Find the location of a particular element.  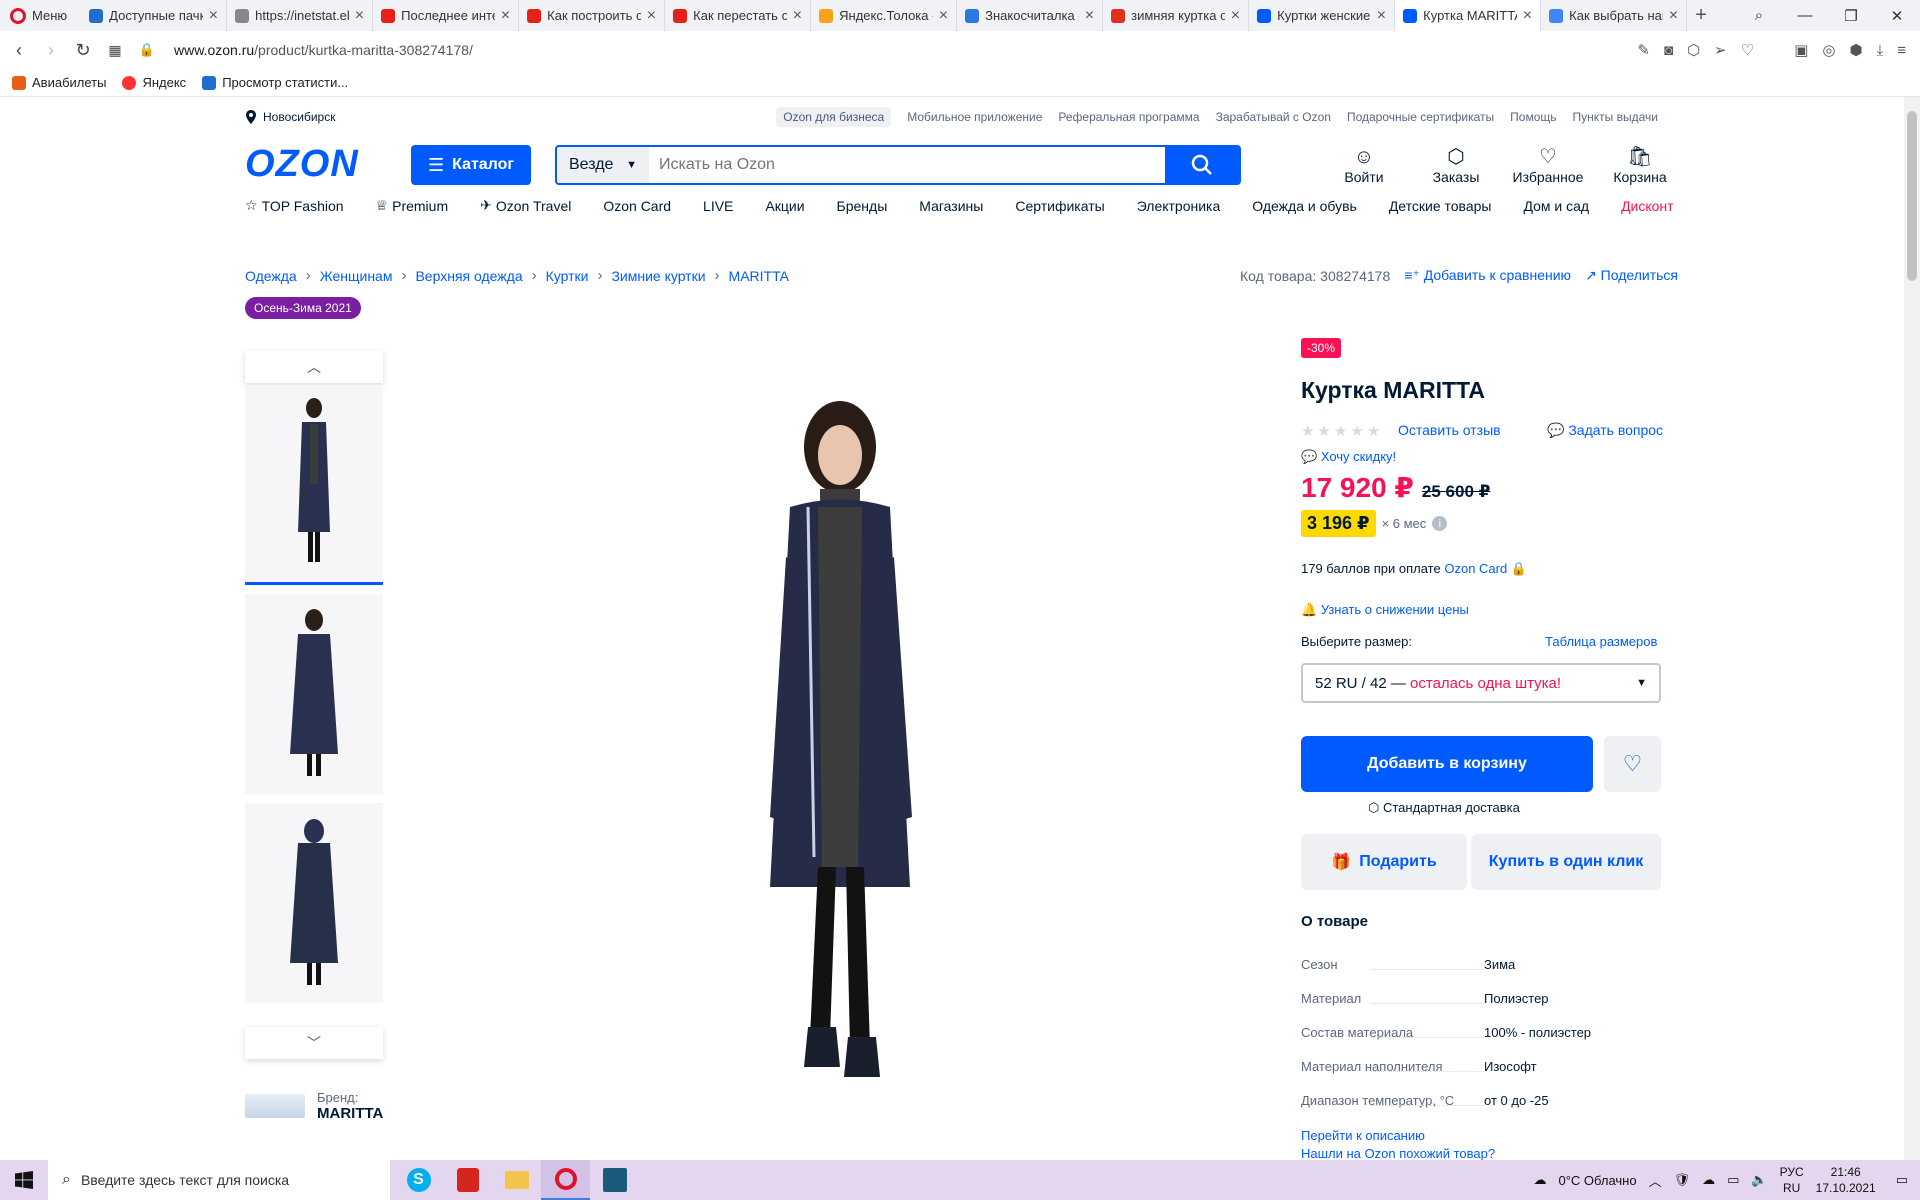

camera-icon: ◙ is located at coordinates (1668, 50).